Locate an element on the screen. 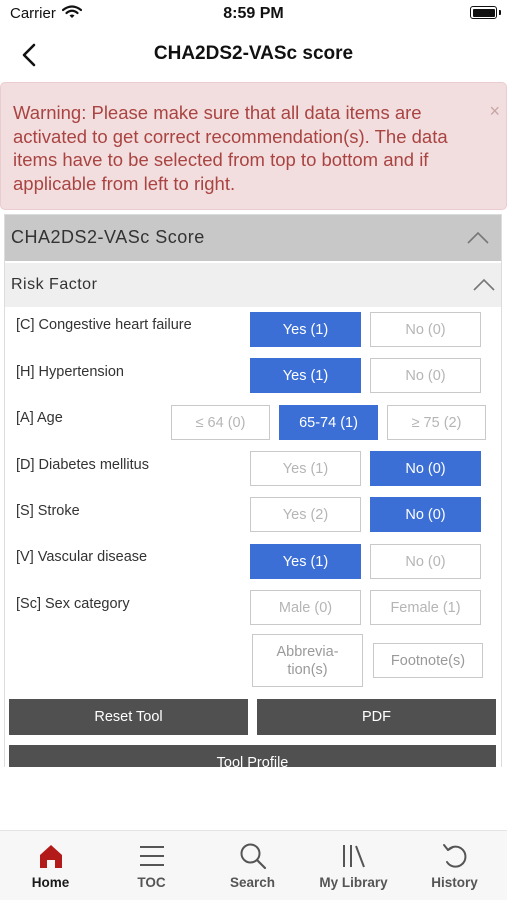 Image resolution: width=507 pixels, height=900 pixels. age-65-74-button: 65-74 (1) is located at coordinates (328, 422).